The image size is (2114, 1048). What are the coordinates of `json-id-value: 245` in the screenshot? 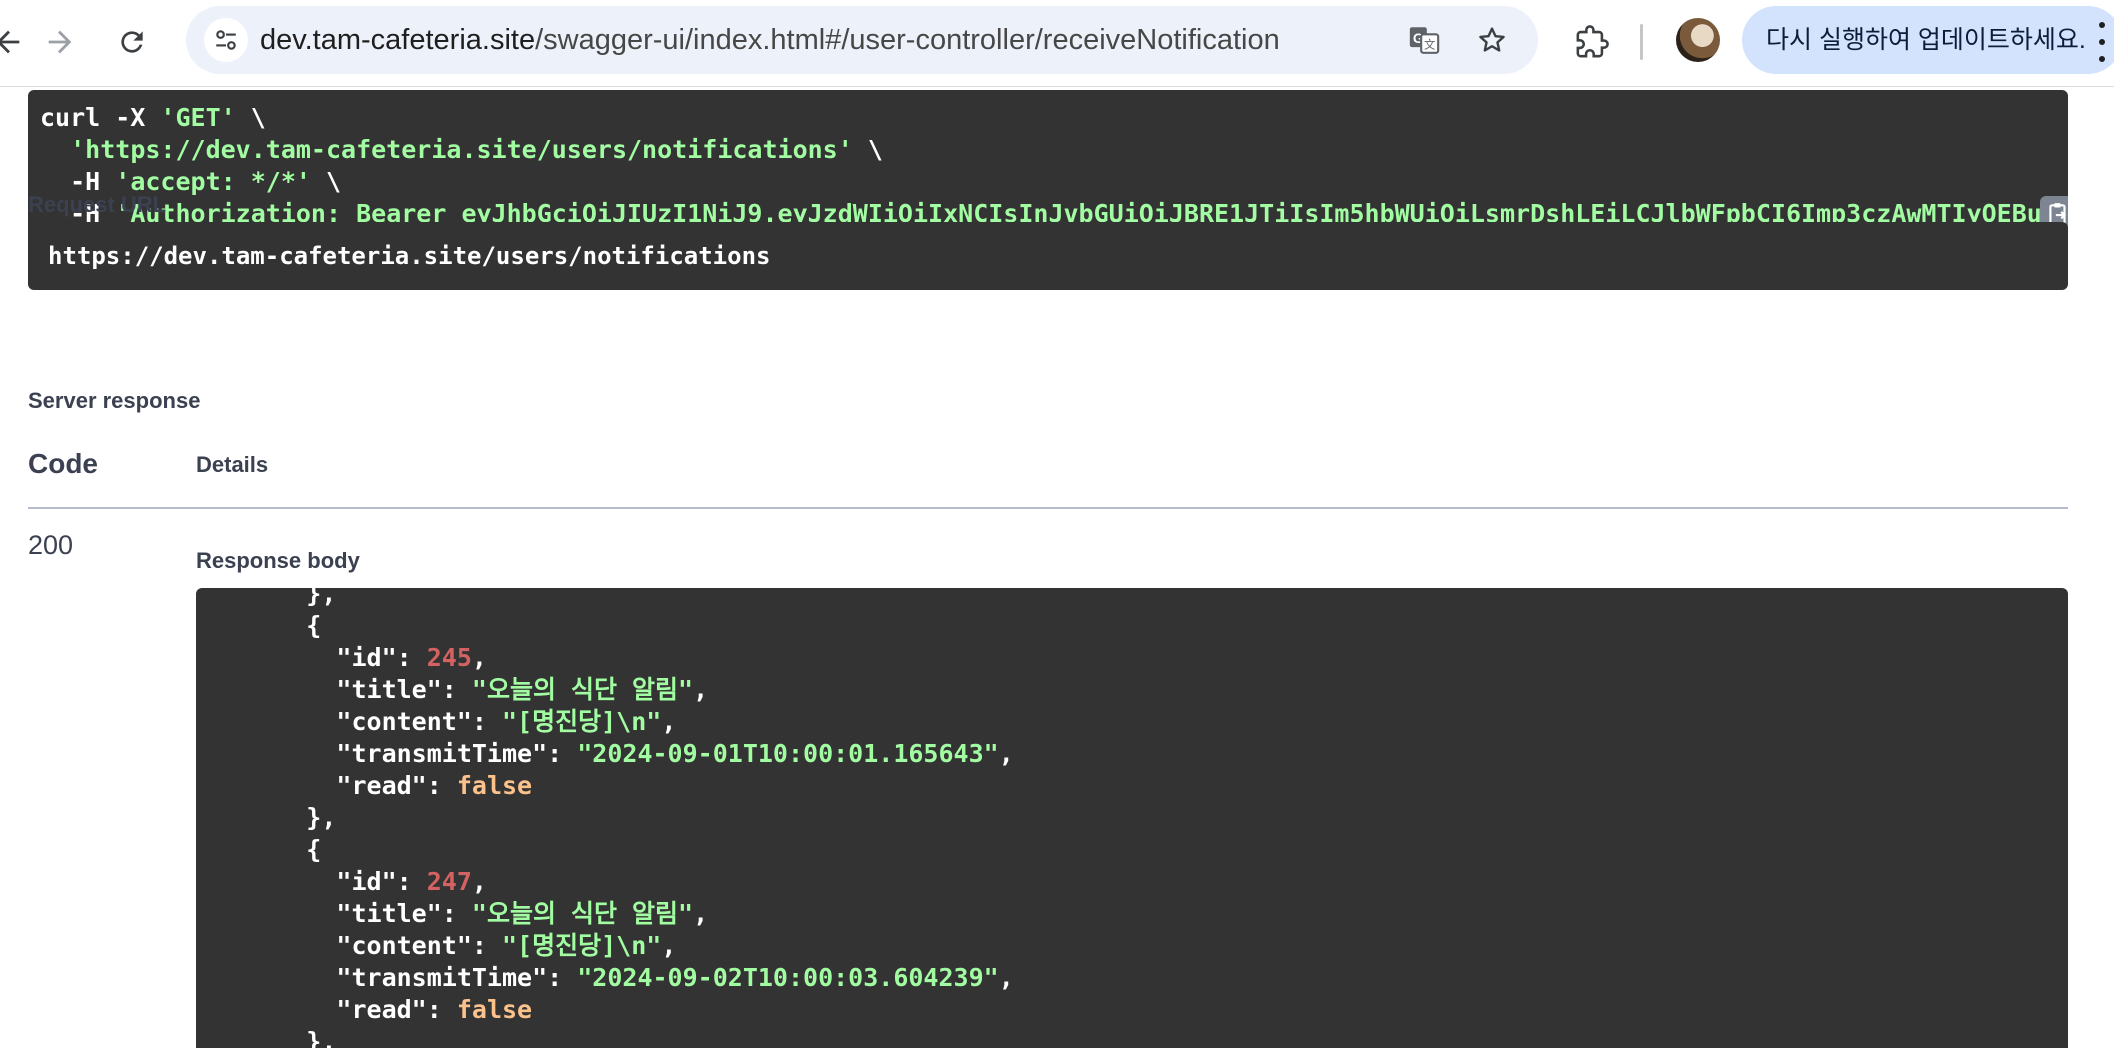 It's located at (449, 657).